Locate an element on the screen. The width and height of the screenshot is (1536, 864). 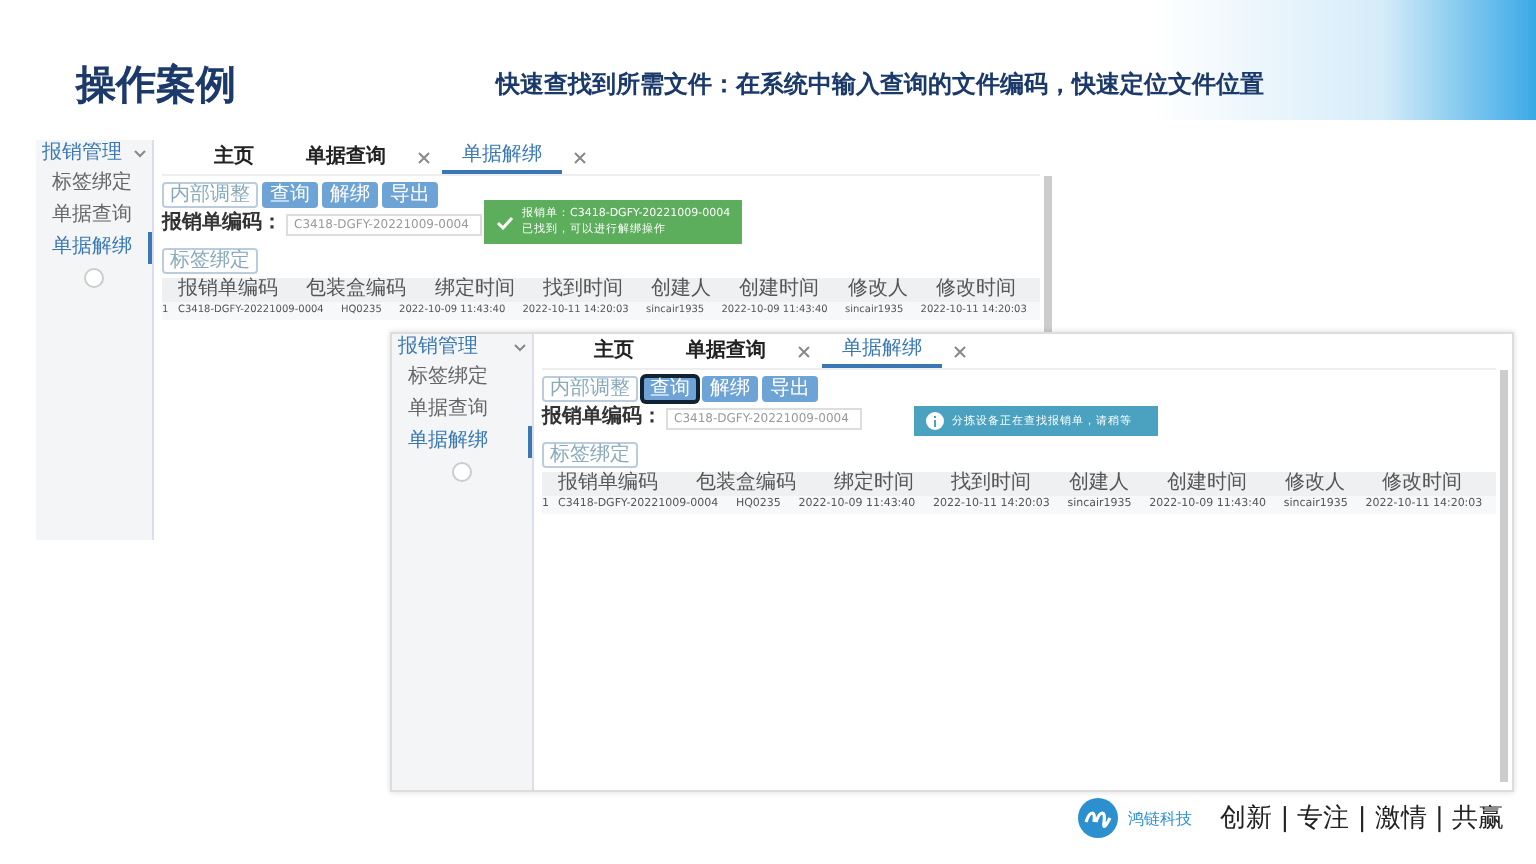
slogan: 创新 | 专注 | 激情 | 共赢 is located at coordinates (1362, 819).